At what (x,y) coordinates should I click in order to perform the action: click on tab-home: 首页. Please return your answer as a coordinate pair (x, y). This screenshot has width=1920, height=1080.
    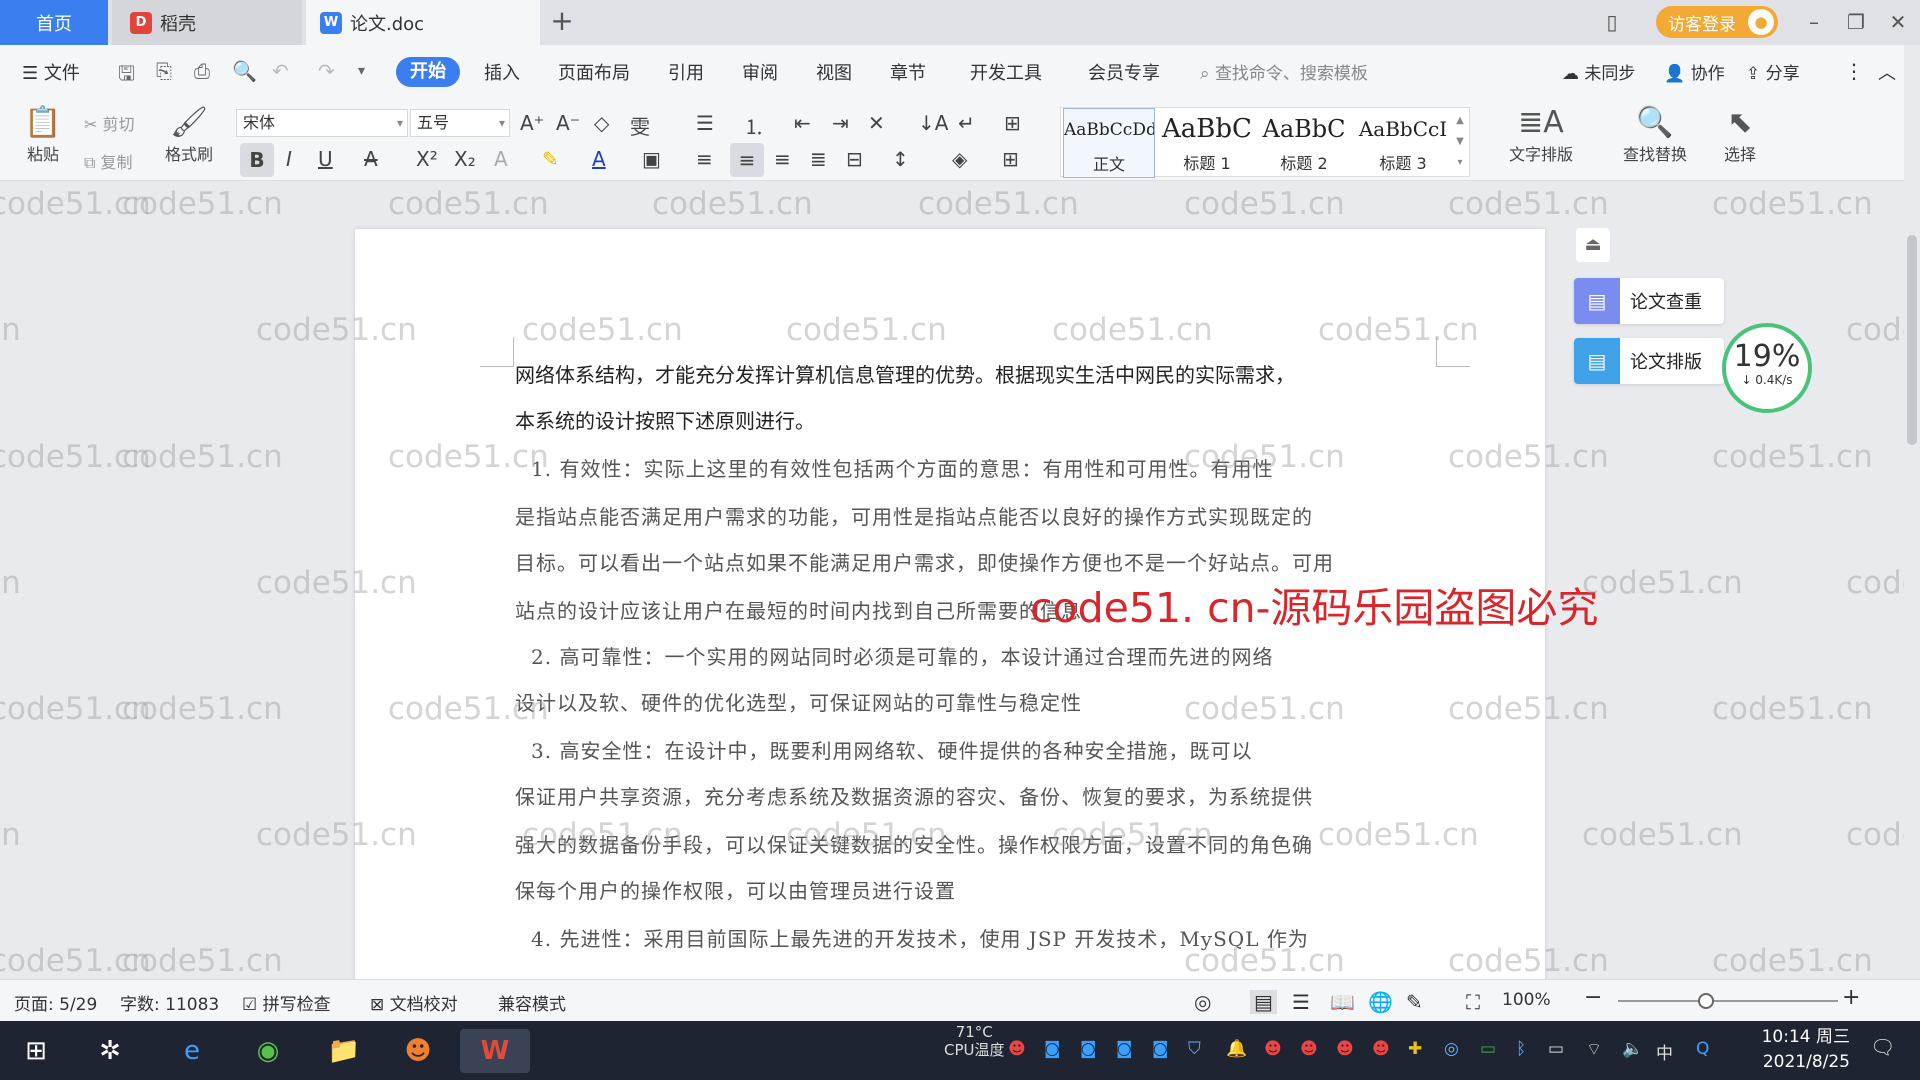
    Looking at the image, I should click on (54, 22).